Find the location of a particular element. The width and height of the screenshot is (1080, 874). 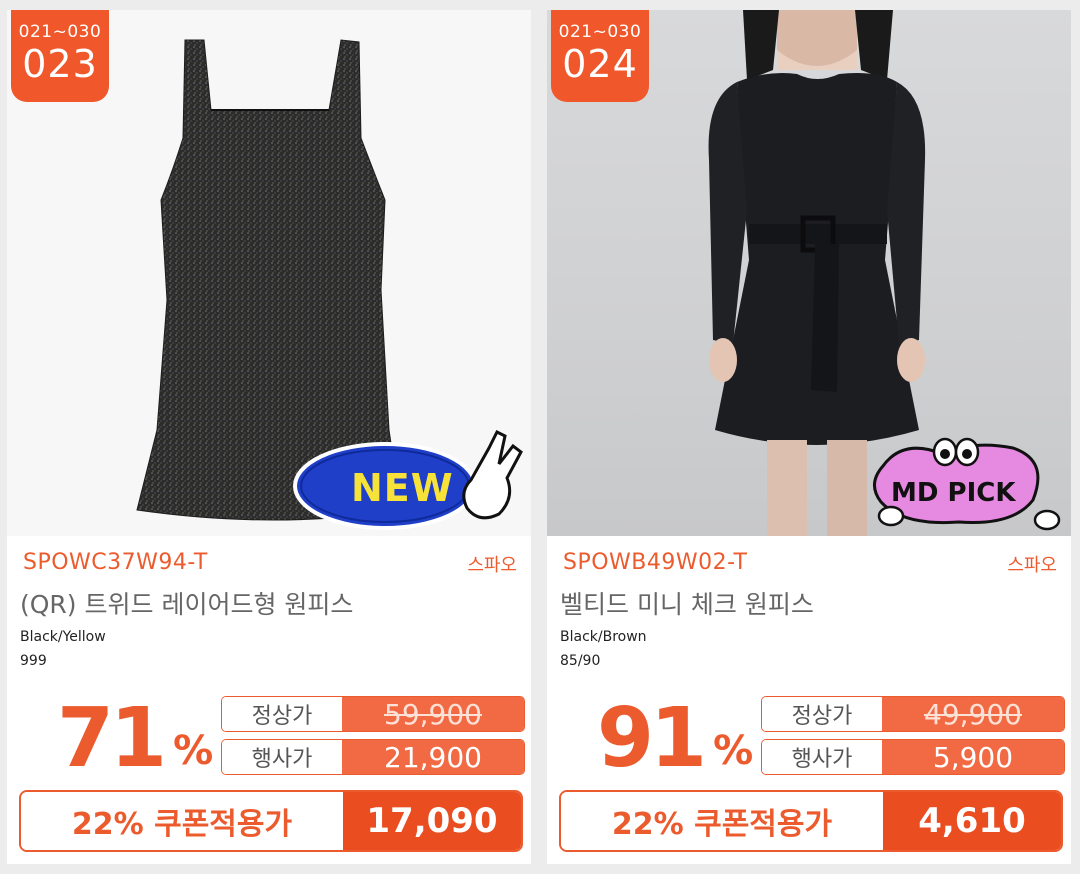

regular-price-text: 59,900 is located at coordinates (433, 714).